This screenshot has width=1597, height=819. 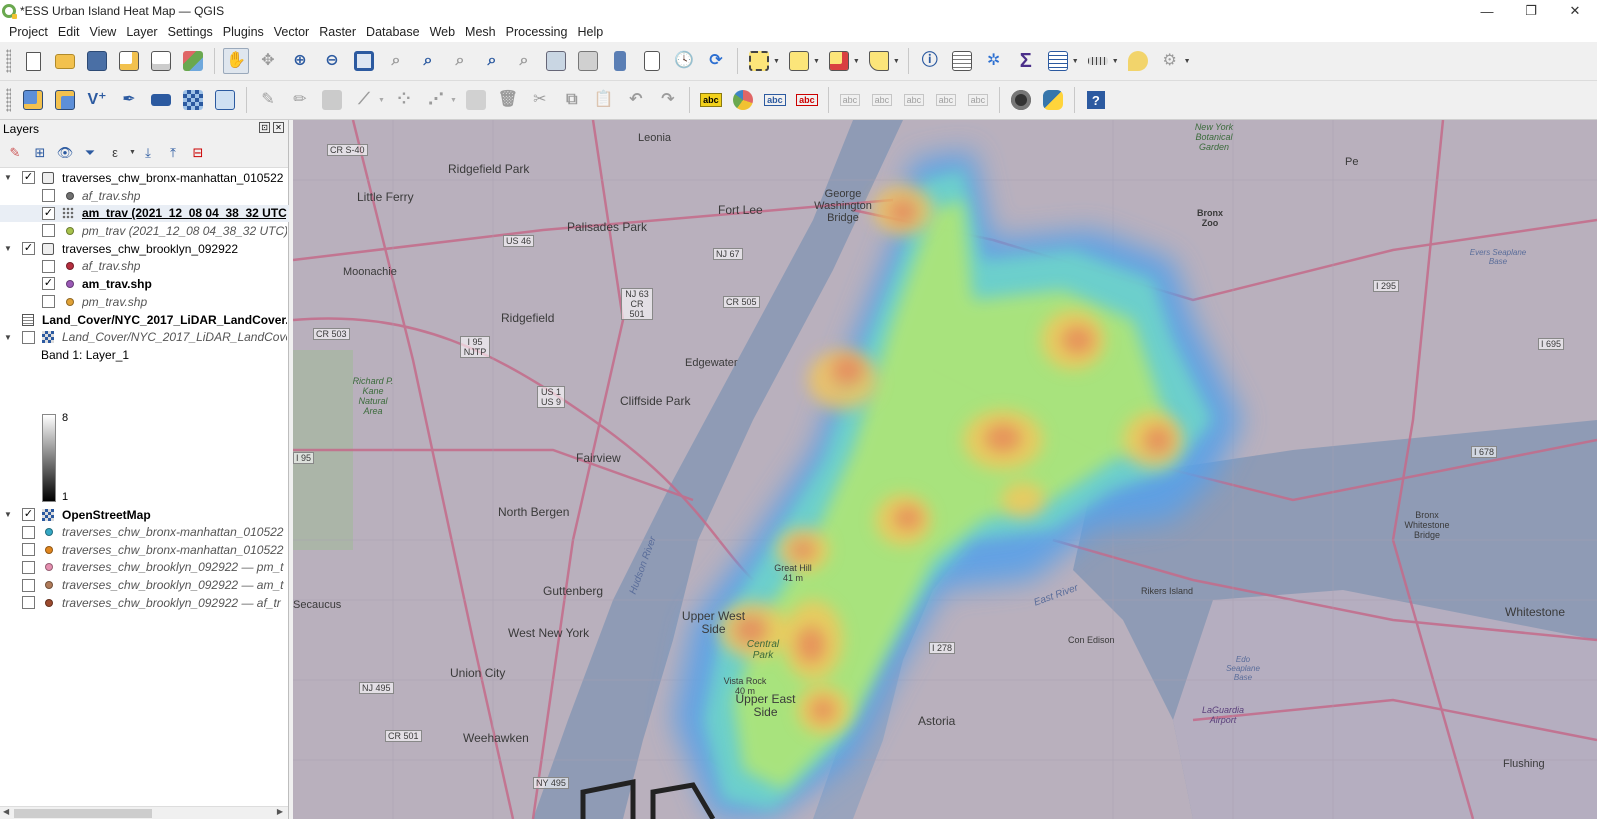 What do you see at coordinates (396, 61) in the screenshot?
I see `zoom-selection-button: ⌕` at bounding box center [396, 61].